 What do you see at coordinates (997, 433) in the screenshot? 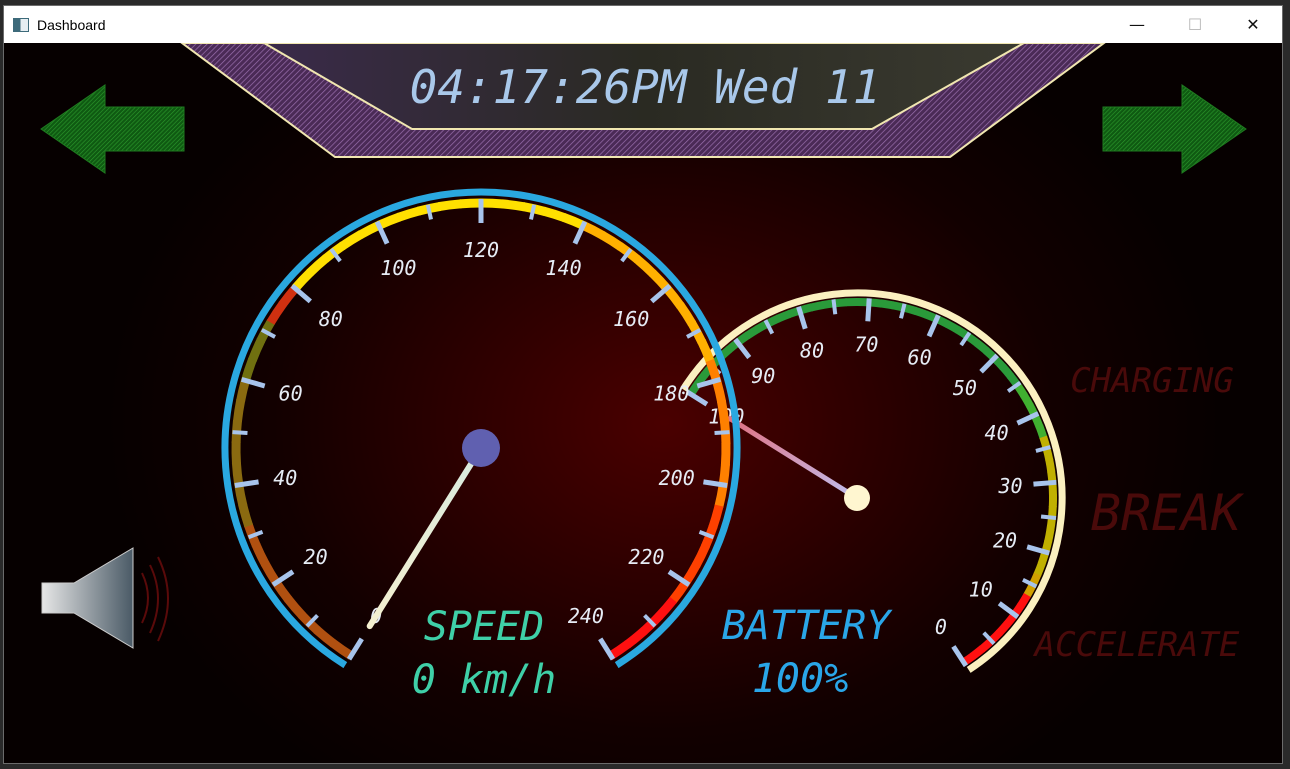
I see `battery-tick-label: 40` at bounding box center [997, 433].